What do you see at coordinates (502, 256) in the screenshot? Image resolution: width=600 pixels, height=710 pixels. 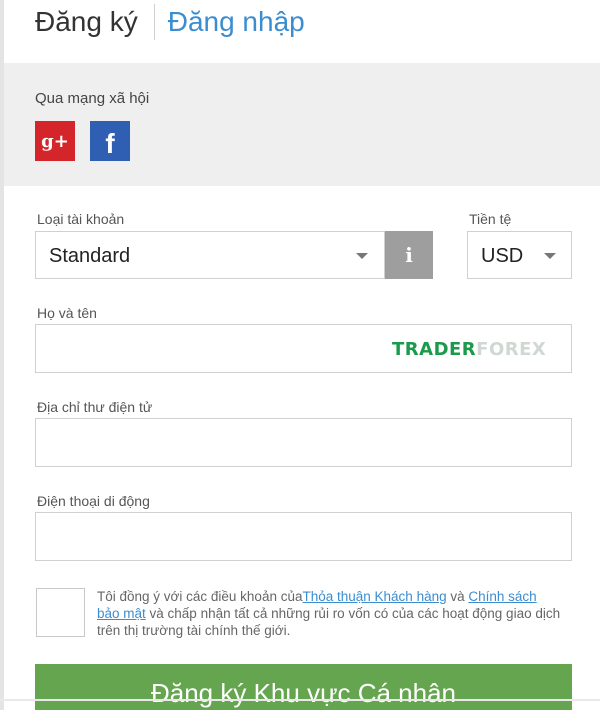 I see `currency-value: USD` at bounding box center [502, 256].